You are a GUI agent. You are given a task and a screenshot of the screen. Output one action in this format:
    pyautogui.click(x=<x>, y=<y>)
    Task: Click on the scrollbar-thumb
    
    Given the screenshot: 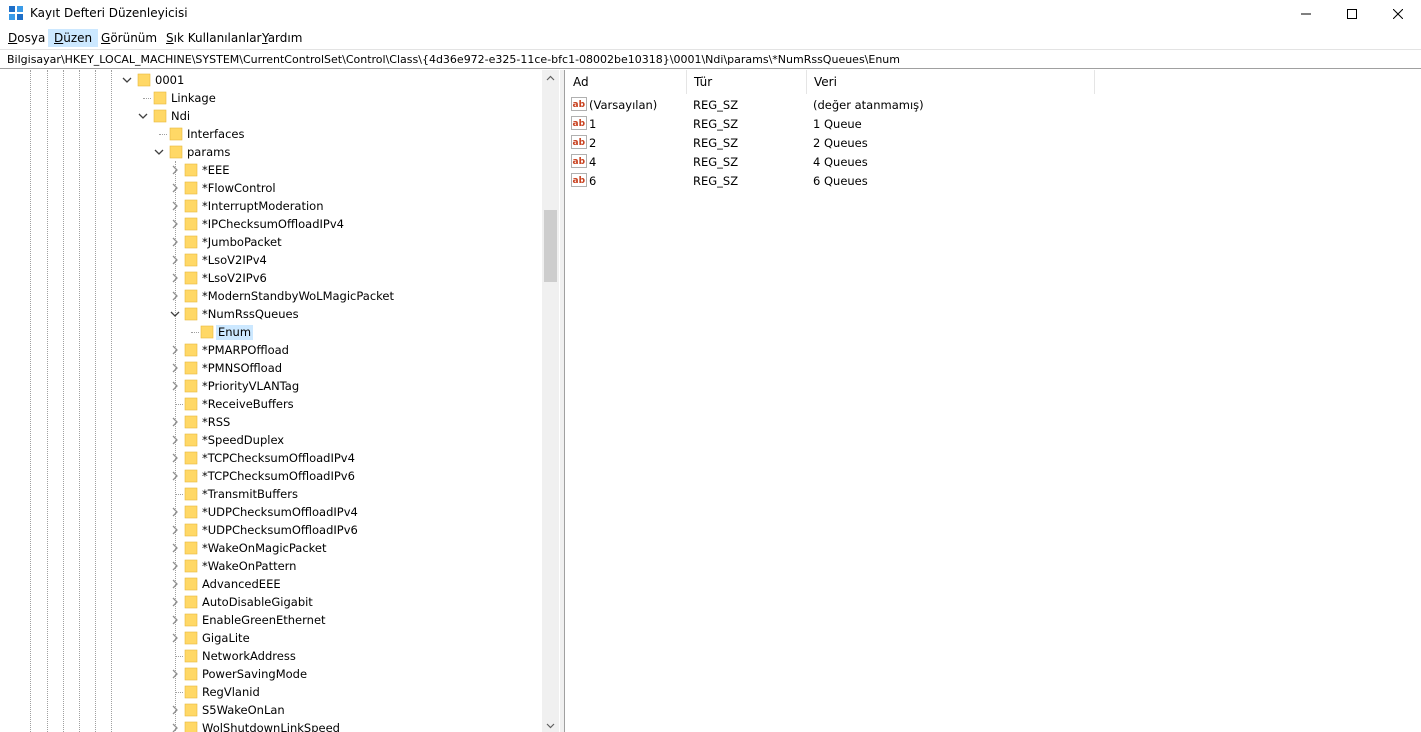 What is the action you would take?
    pyautogui.click(x=550, y=246)
    